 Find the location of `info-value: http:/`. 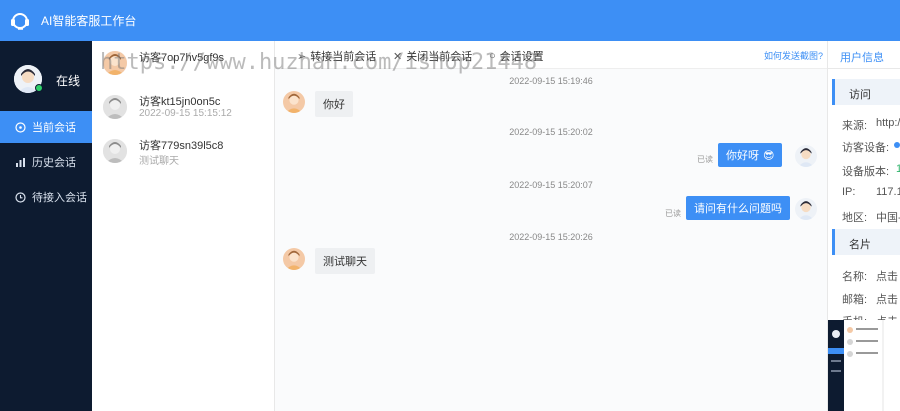

info-value: http:/ is located at coordinates (888, 123).